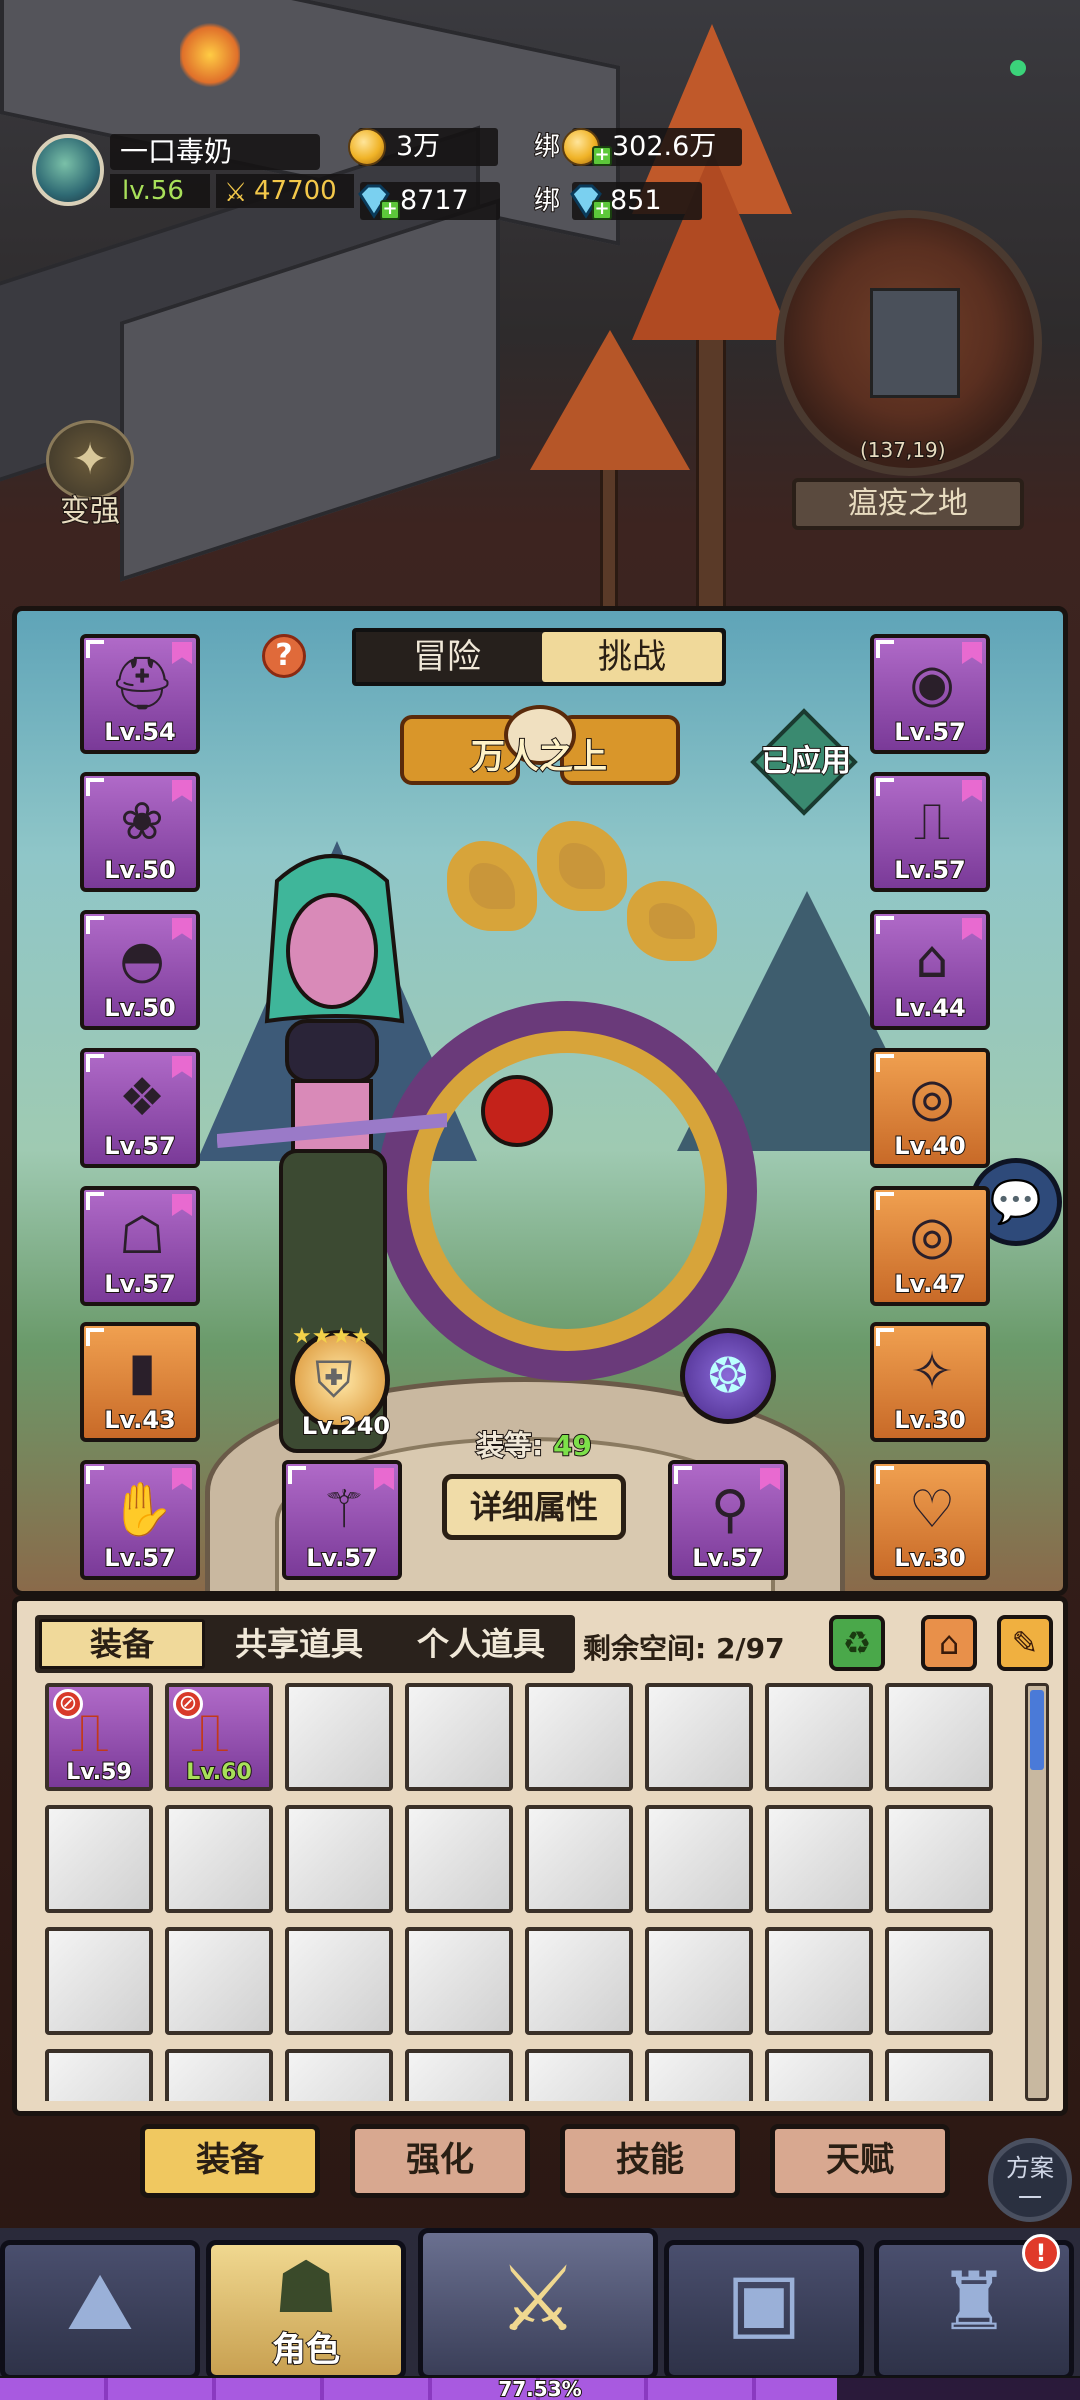 This screenshot has width=1080, height=2400. Describe the element at coordinates (908, 504) in the screenshot. I see `zone-name-button: 瘟疫之地` at that location.